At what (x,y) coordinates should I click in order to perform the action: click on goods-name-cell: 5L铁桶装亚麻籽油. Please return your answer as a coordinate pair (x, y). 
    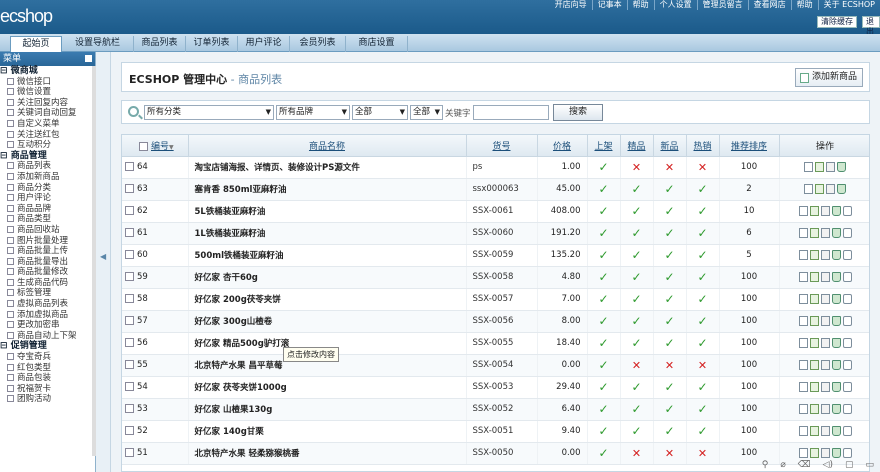
    Looking at the image, I should click on (327, 211).